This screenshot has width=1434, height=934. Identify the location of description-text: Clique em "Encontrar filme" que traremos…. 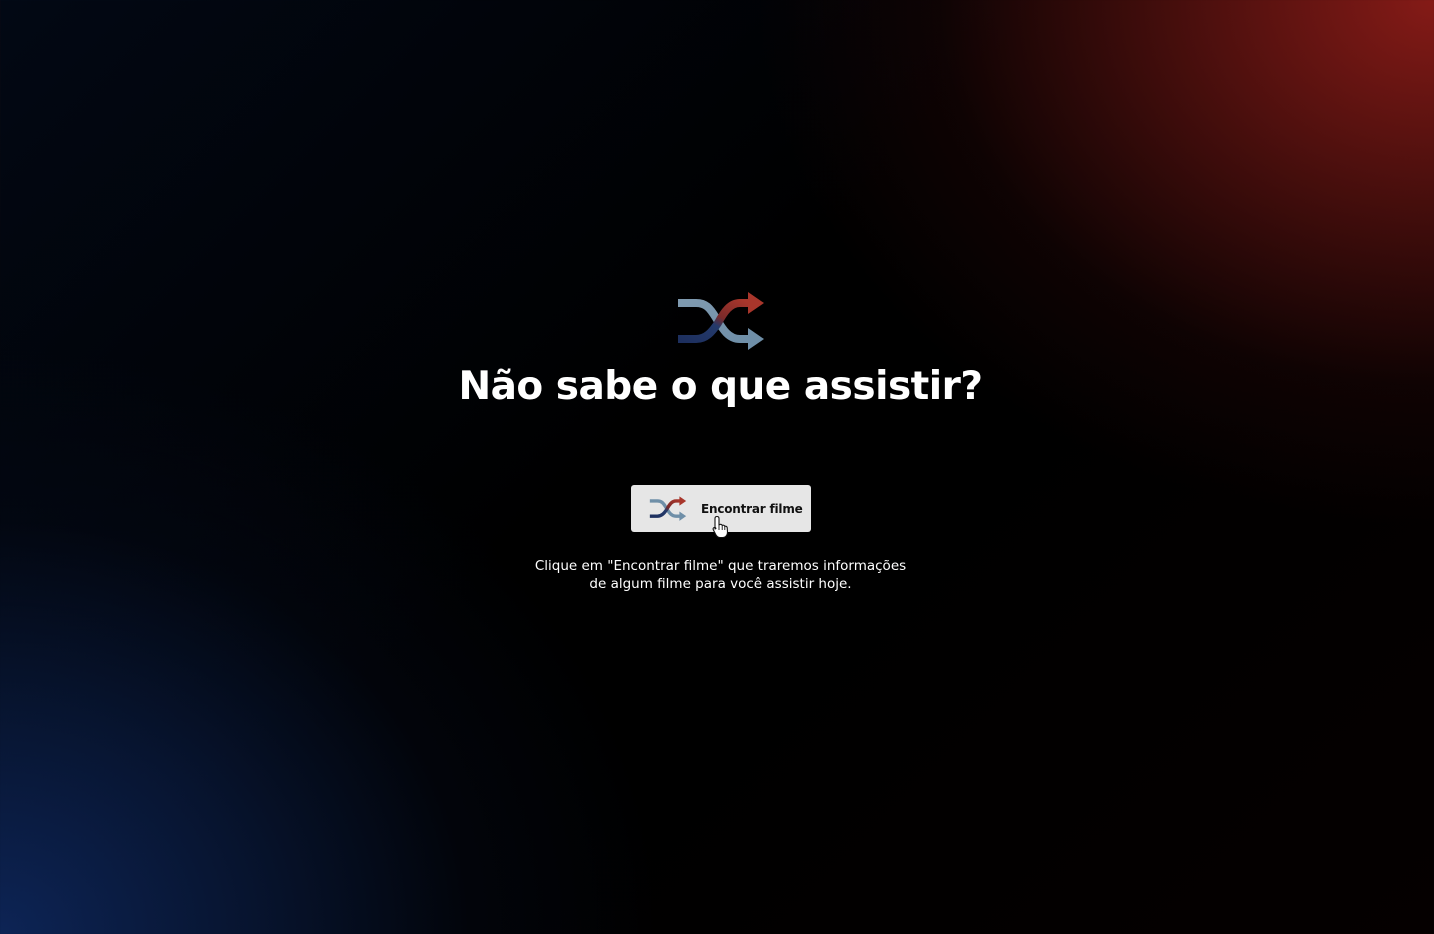
(717, 575).